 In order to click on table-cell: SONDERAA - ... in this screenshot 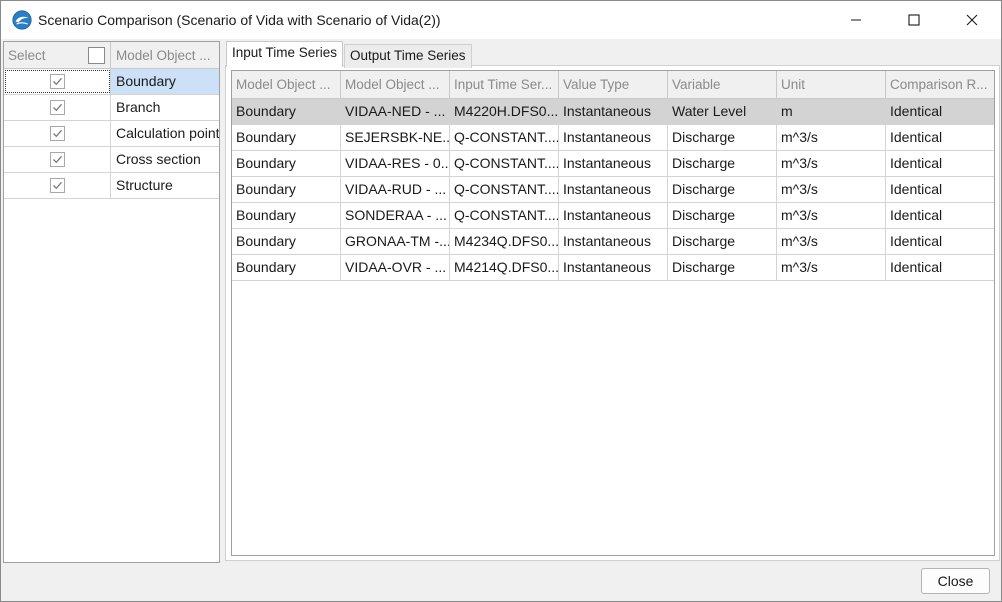, I will do `click(395, 215)`.